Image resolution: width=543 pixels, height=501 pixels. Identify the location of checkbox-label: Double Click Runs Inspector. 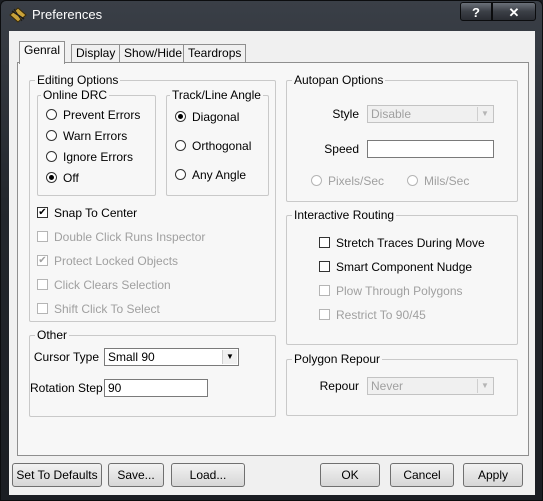
(130, 237).